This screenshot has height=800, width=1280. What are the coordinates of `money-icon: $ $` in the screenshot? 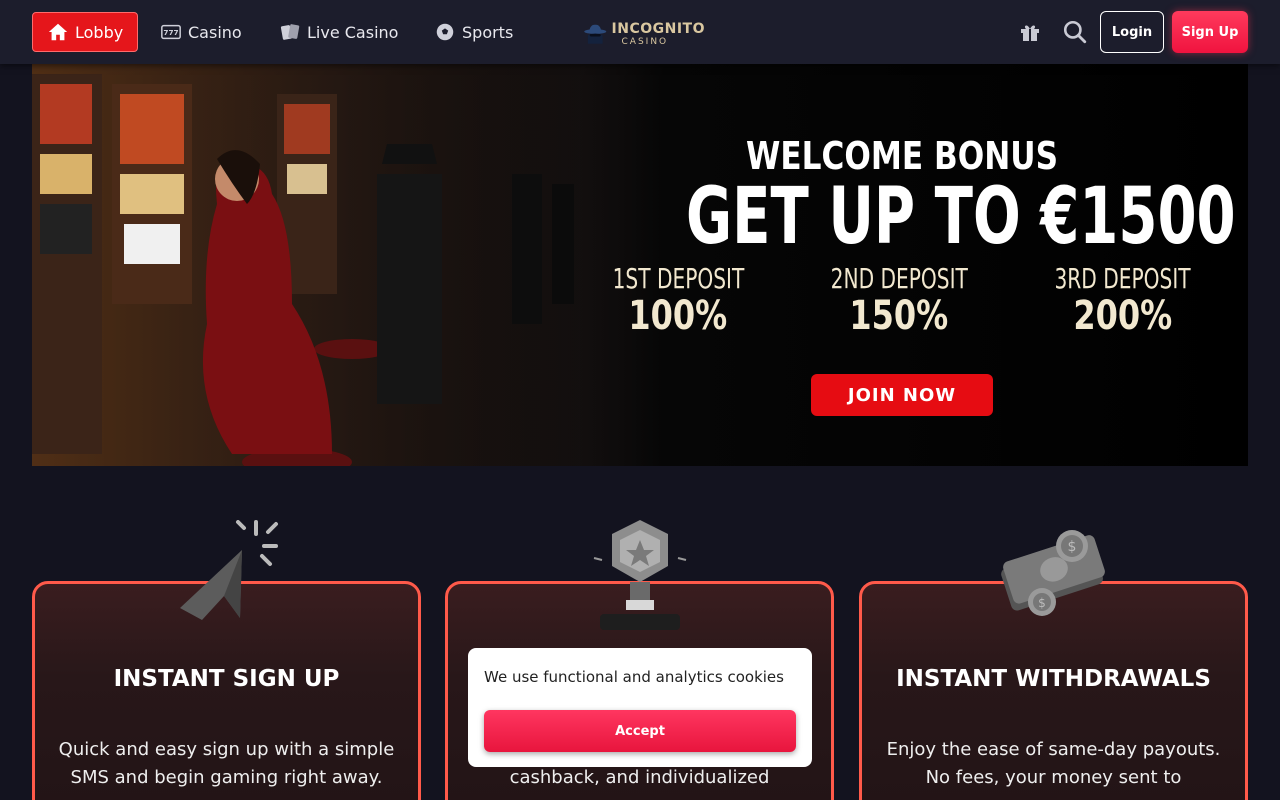 It's located at (1053, 573).